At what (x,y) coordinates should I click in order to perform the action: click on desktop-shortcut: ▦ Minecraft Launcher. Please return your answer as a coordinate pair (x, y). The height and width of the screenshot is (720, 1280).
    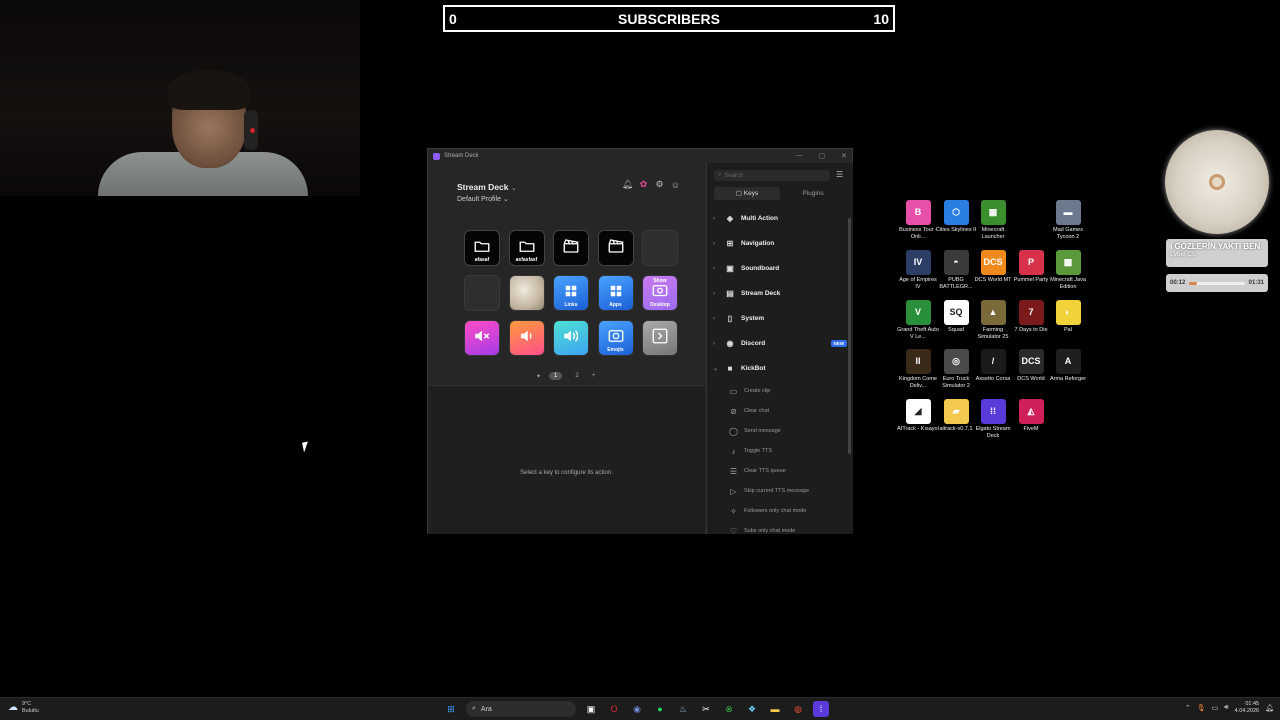
    Looking at the image, I should click on (993, 220).